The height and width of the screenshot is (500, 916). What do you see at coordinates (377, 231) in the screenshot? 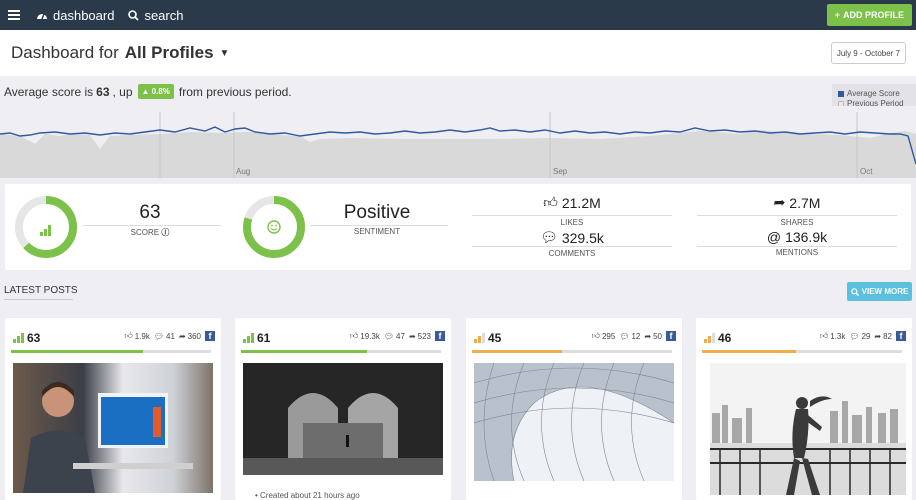
I see `sentiment-label: SENTIMENT` at bounding box center [377, 231].